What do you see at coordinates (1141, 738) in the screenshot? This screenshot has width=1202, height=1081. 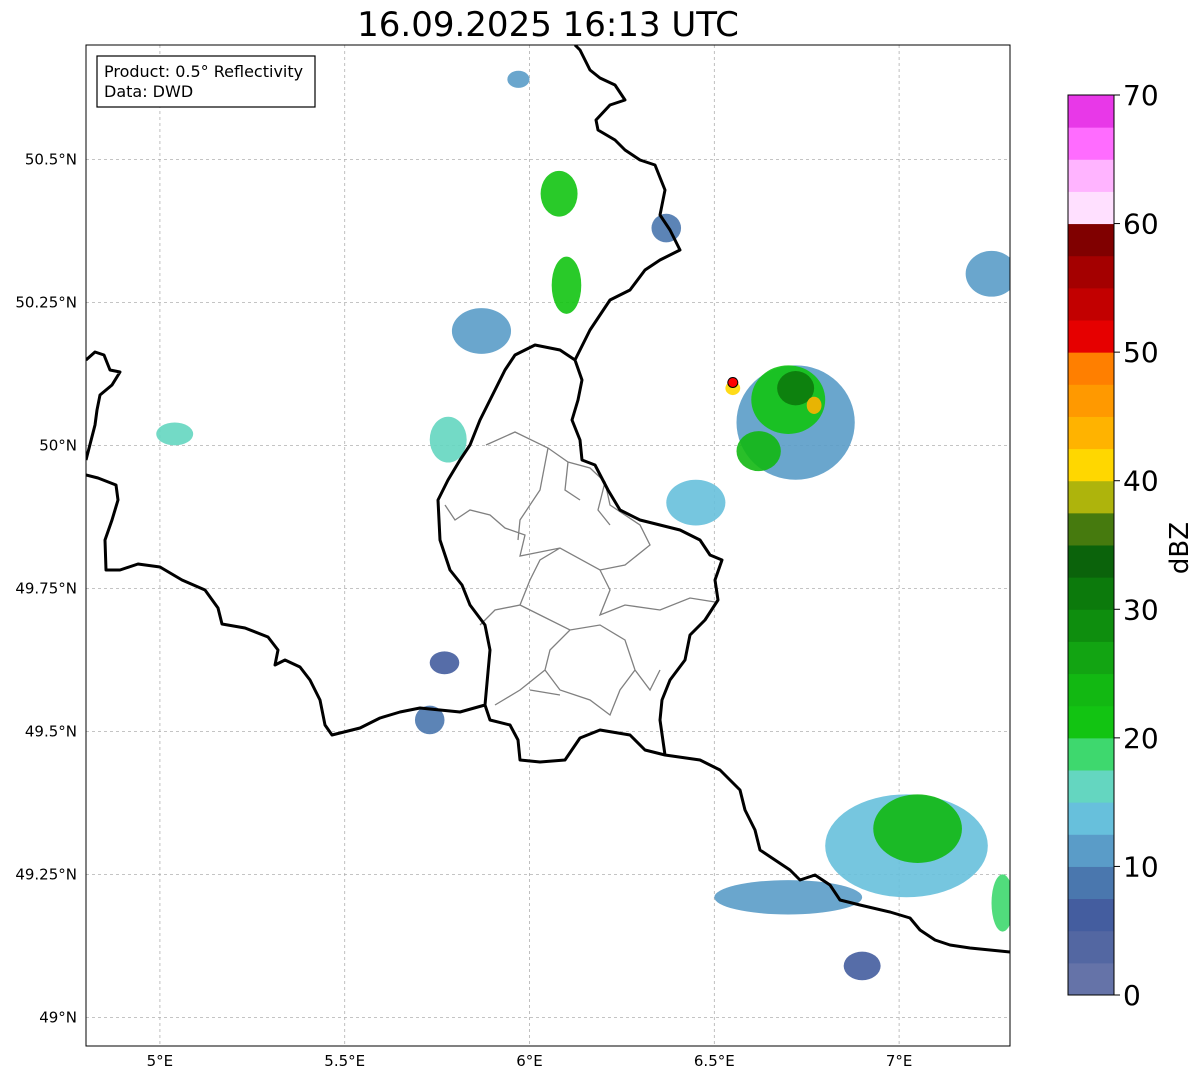 I see `colorbar-tick-label: 20` at bounding box center [1141, 738].